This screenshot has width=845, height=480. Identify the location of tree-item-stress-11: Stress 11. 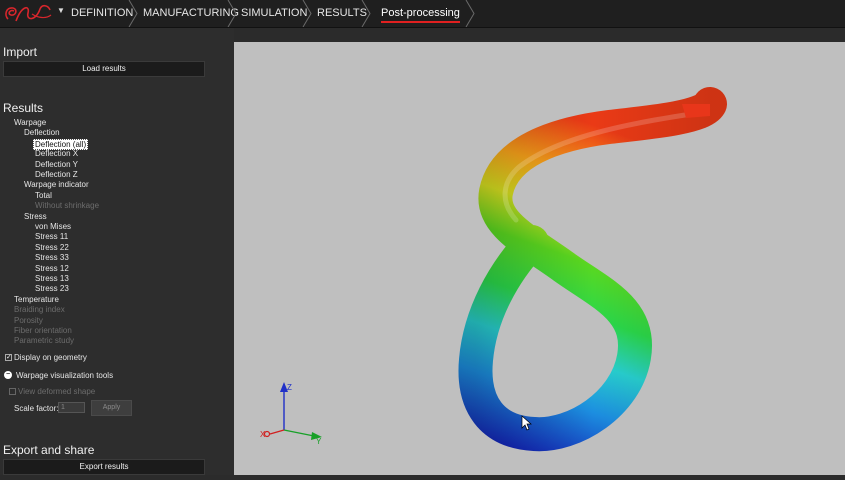
(51, 236).